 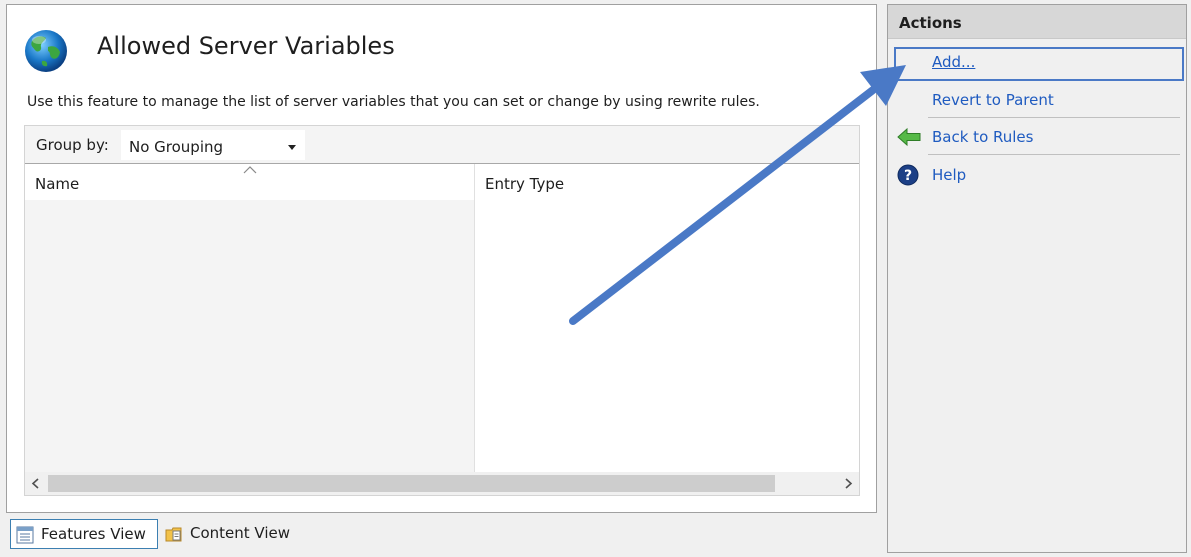 What do you see at coordinates (36, 483) in the screenshot?
I see `scroll-left-icon` at bounding box center [36, 483].